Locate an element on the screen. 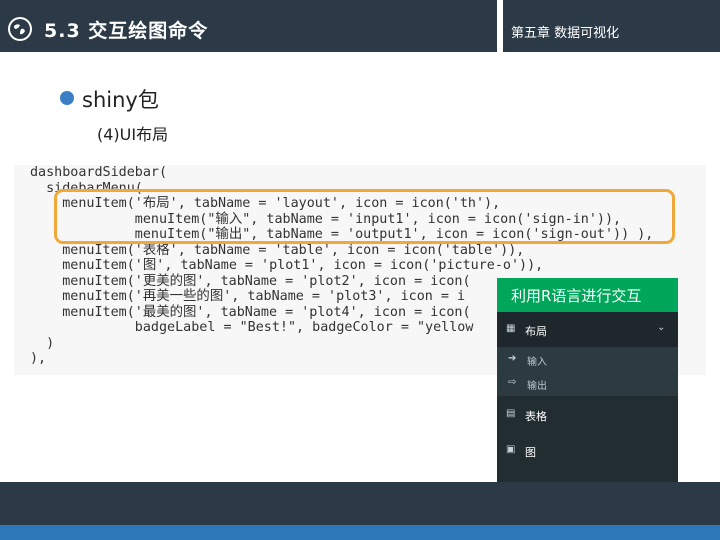 This screenshot has height=540, width=720. sign-out-icon: ⇨ is located at coordinates (512, 382).